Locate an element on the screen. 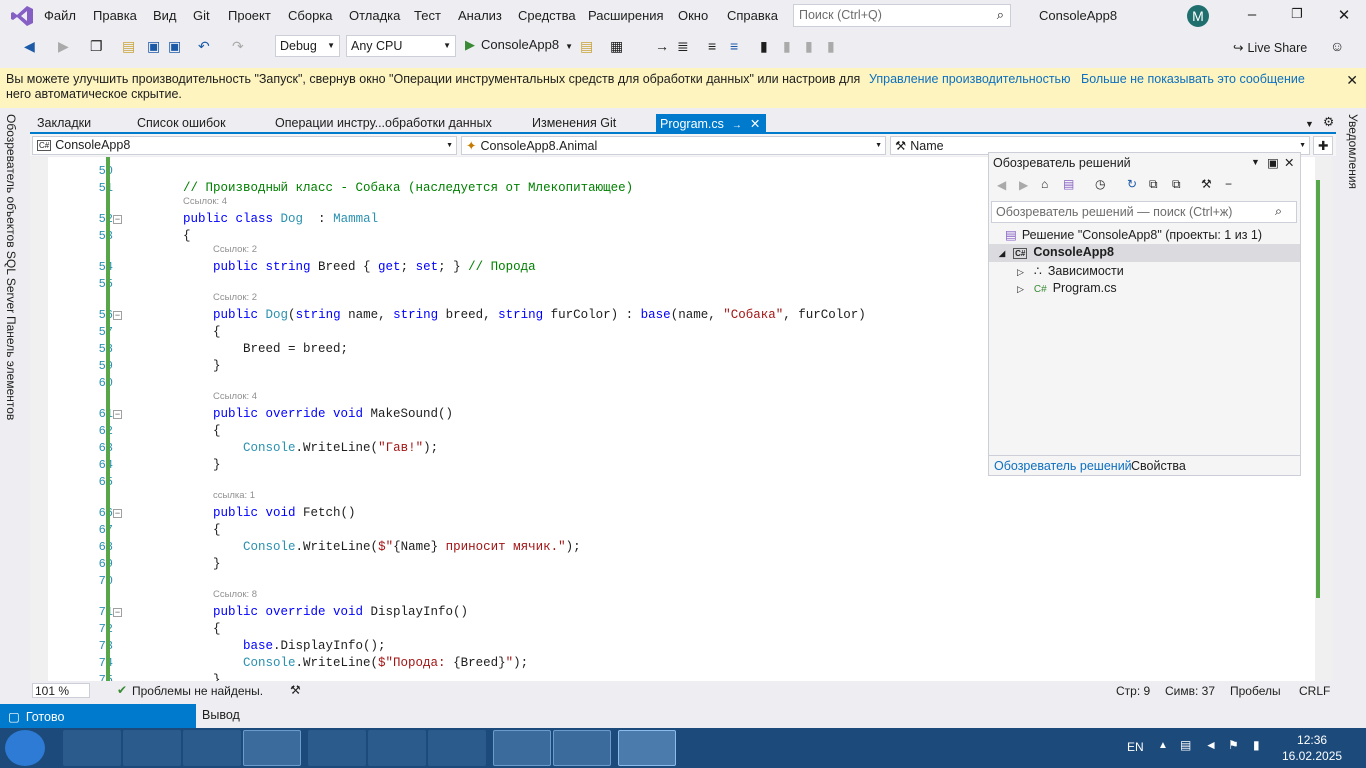 This screenshot has width=1366, height=768. bookmark-icon: ▮ is located at coordinates (764, 46).